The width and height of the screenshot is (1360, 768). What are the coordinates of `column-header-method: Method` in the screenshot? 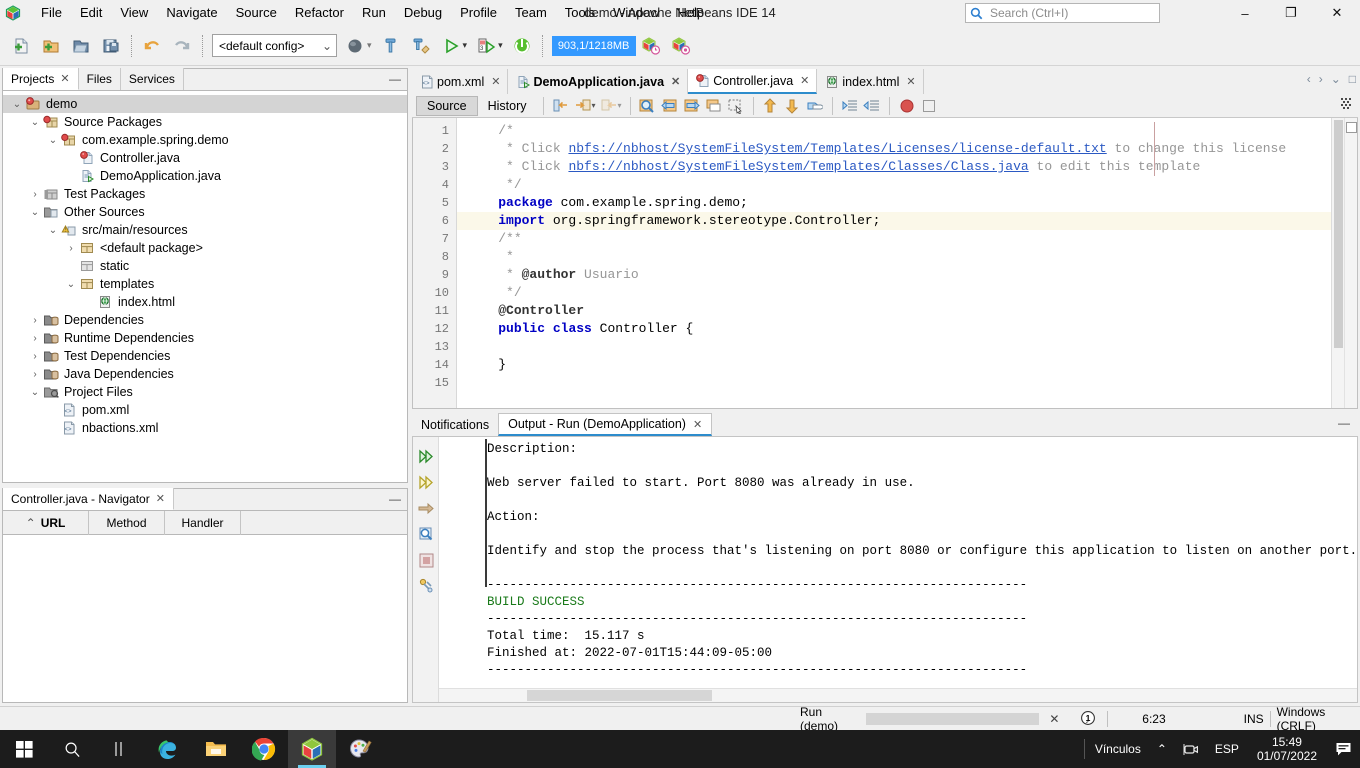 It's located at (127, 523).